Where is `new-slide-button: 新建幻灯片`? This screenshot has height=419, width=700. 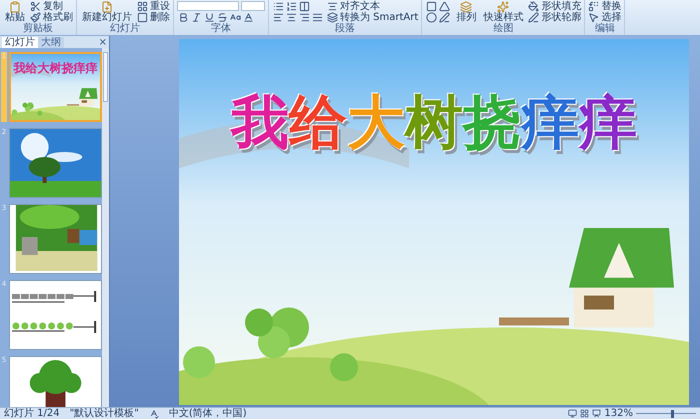
new-slide-button: 新建幻灯片 is located at coordinates (107, 11).